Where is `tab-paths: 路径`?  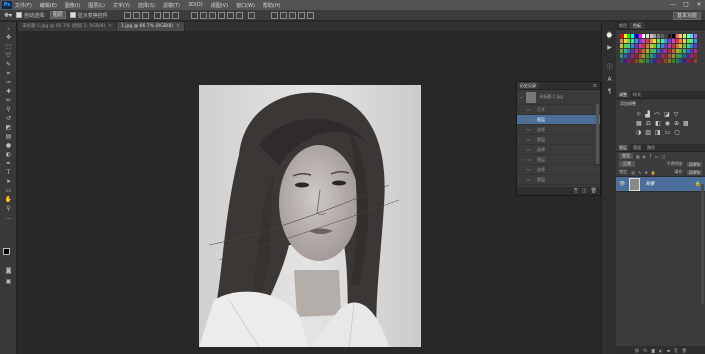 tab-paths: 路径 is located at coordinates (651, 147).